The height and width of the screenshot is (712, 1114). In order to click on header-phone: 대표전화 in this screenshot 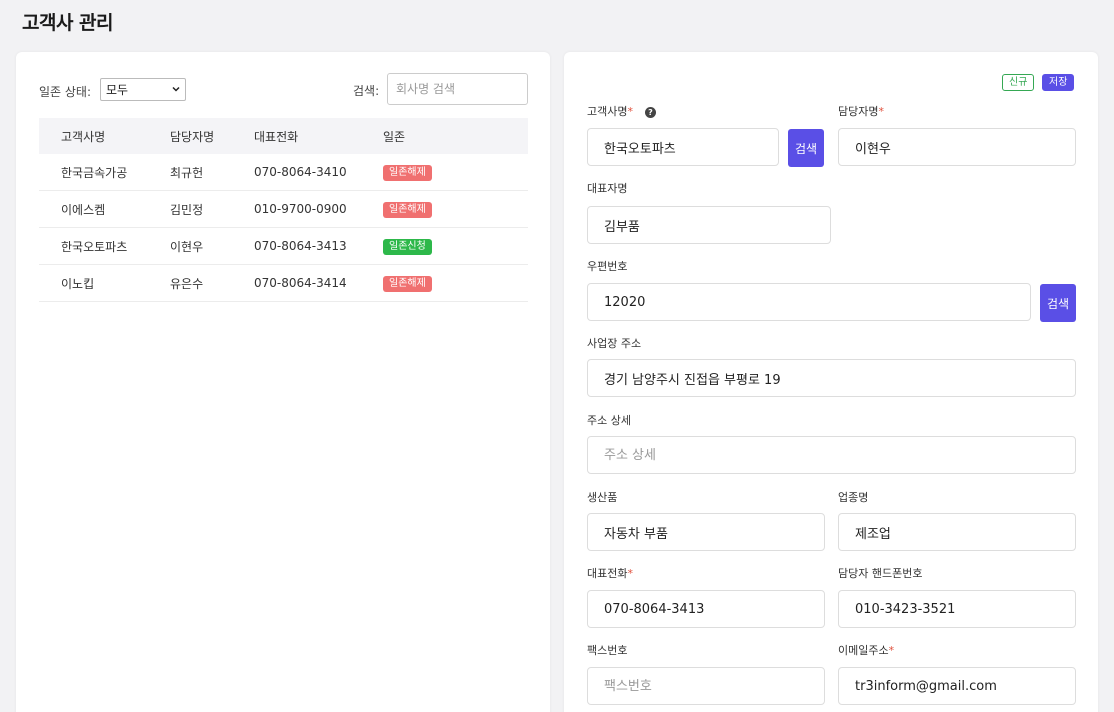, I will do `click(276, 136)`.